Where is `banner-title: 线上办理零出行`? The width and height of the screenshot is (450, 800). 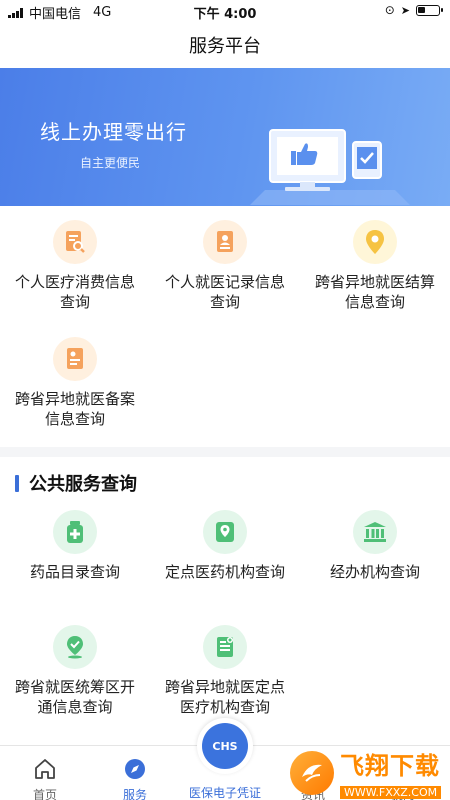 banner-title: 线上办理零出行 is located at coordinates (113, 132).